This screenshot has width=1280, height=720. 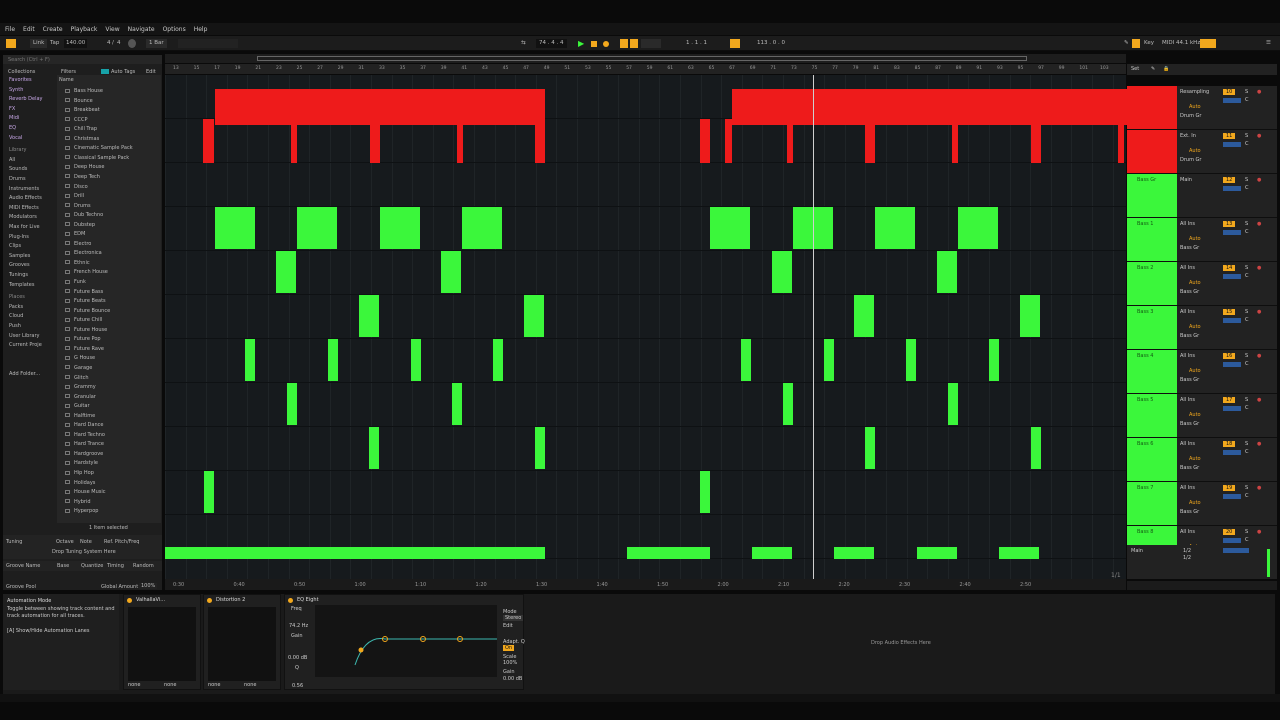 I want to click on track-activator: 12, so click(x=1229, y=180).